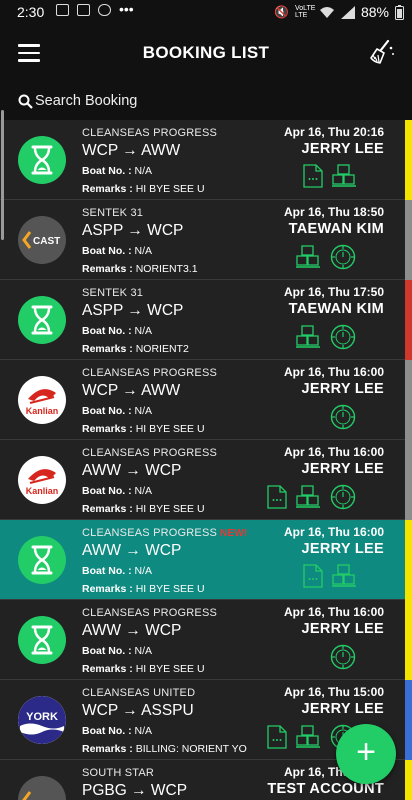 The image size is (412, 800). What do you see at coordinates (42, 717) in the screenshot?
I see `york-logo-text: YORK` at bounding box center [42, 717].